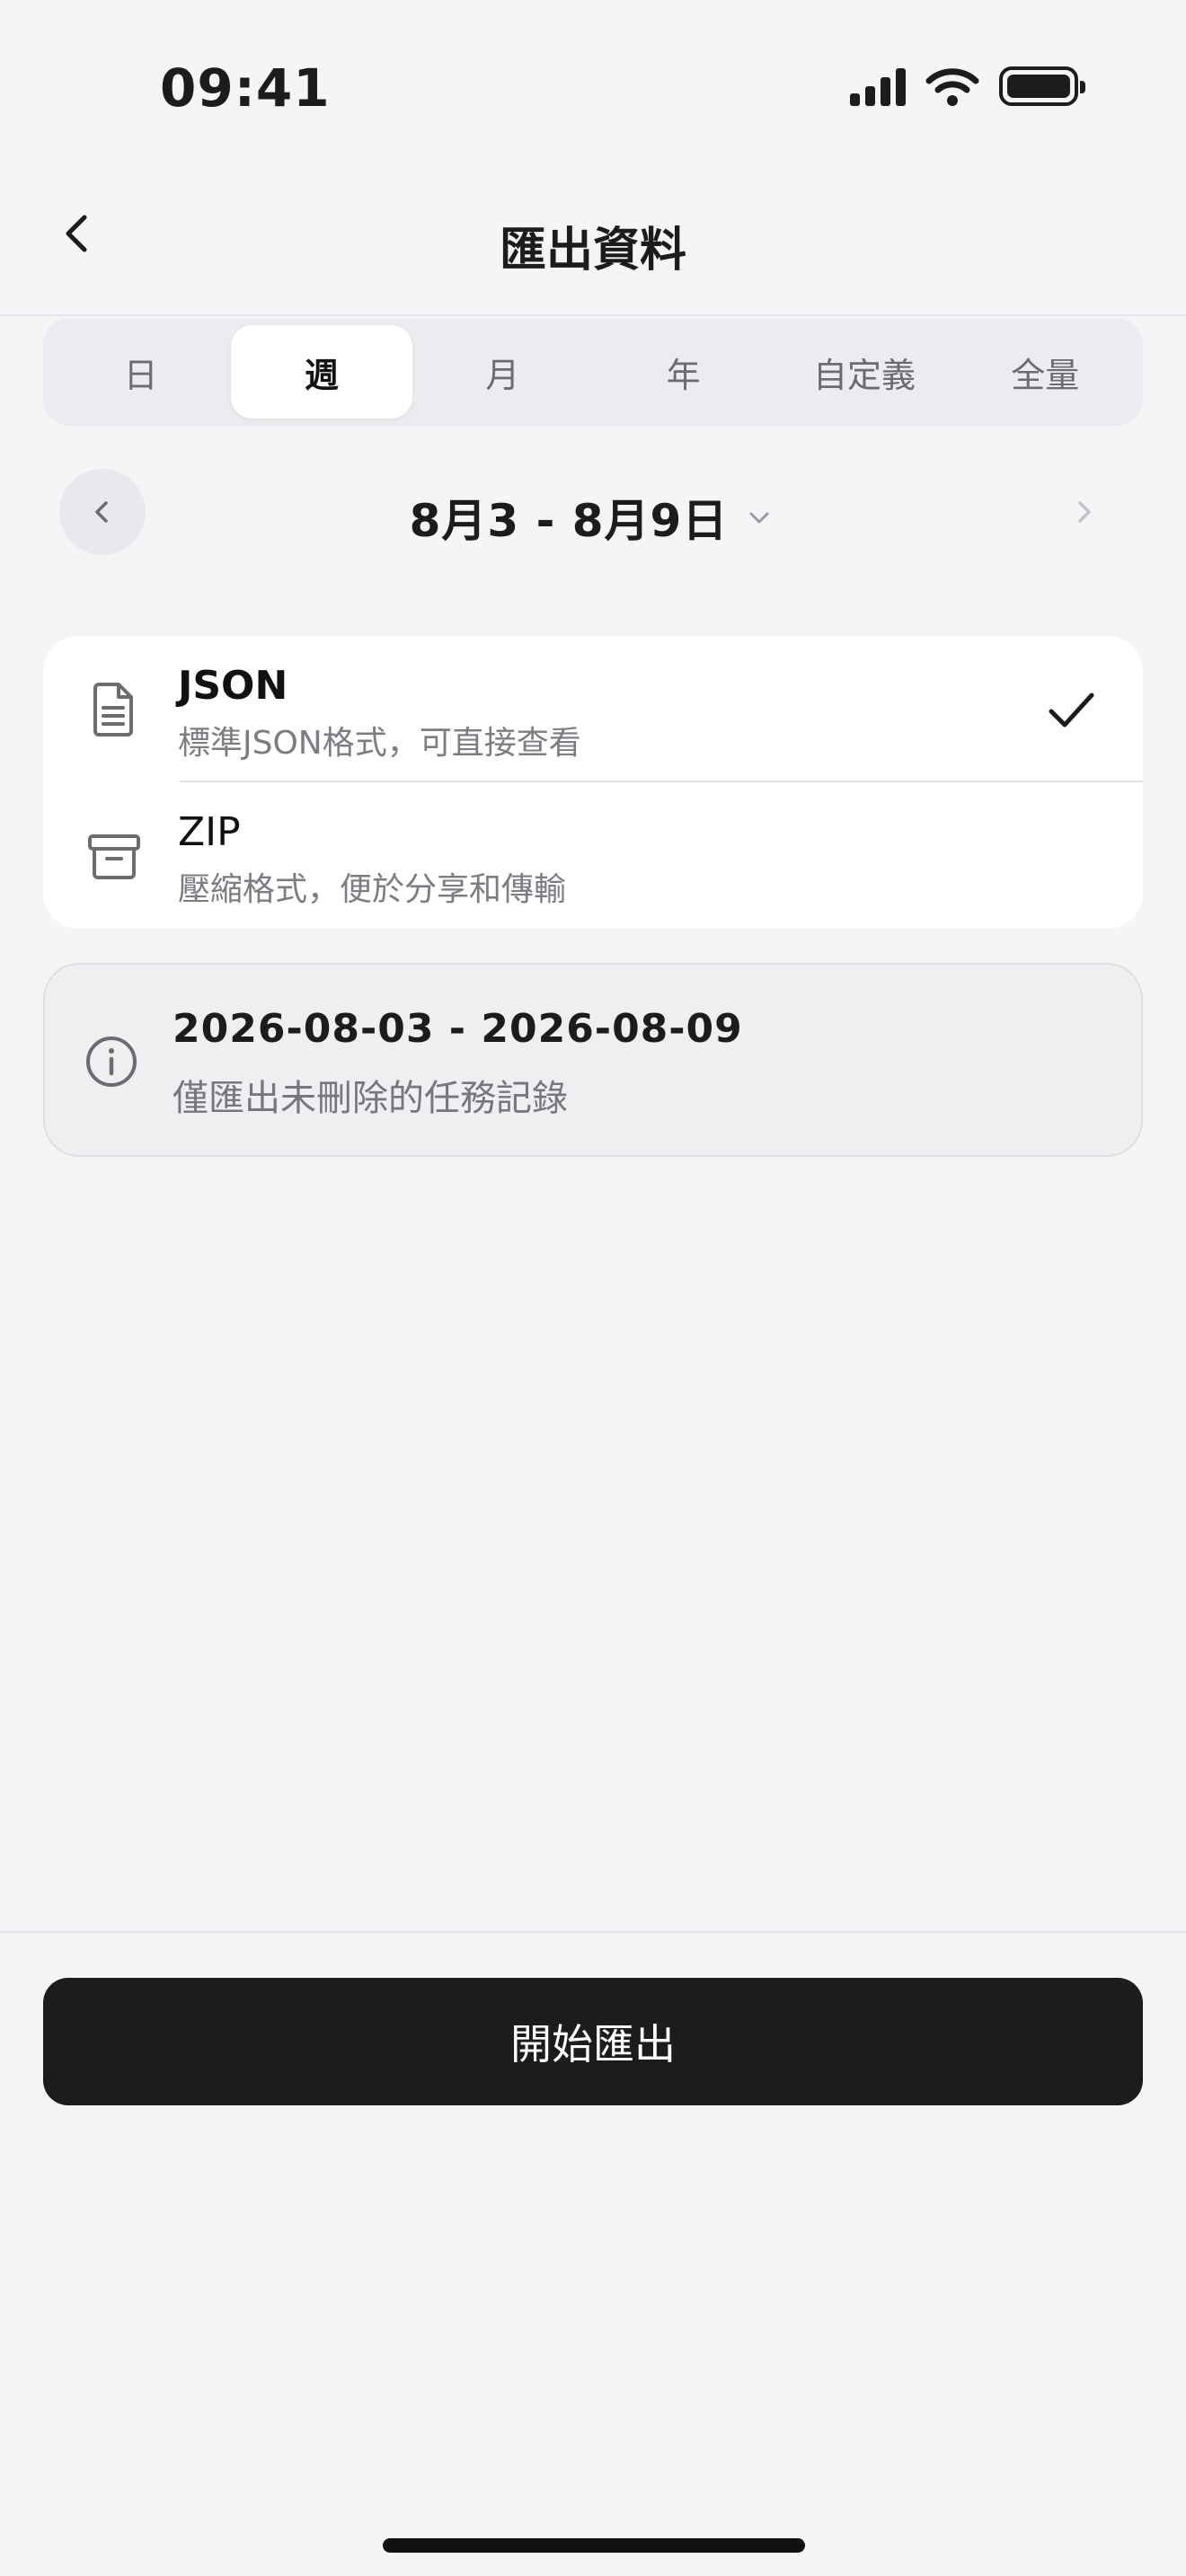 The width and height of the screenshot is (1186, 2576). I want to click on date-range-picker: 8月3 - 8月9日, so click(592, 517).